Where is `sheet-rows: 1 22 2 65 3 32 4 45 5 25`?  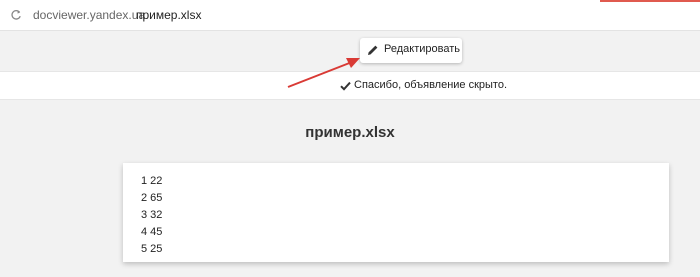 sheet-rows: 1 22 2 65 3 32 4 45 5 25 is located at coordinates (151, 215).